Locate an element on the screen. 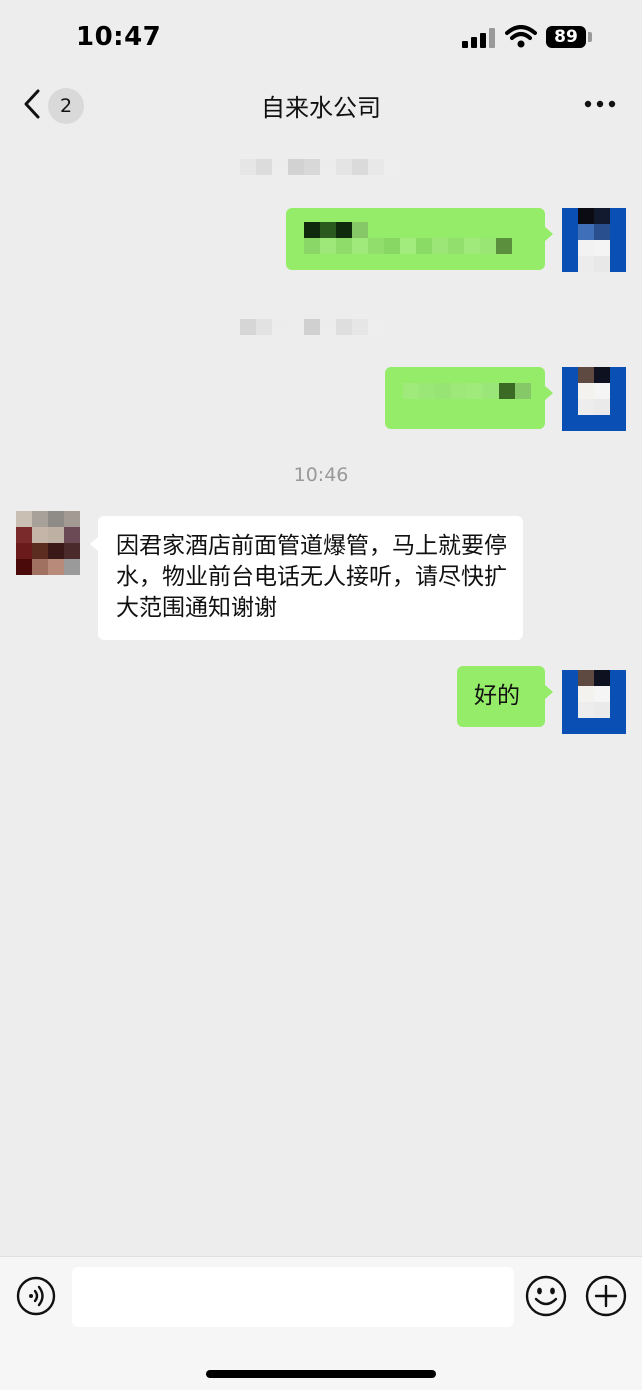 The width and height of the screenshot is (642, 1390). nav-bar: 2 自来水公司 is located at coordinates (321, 104).